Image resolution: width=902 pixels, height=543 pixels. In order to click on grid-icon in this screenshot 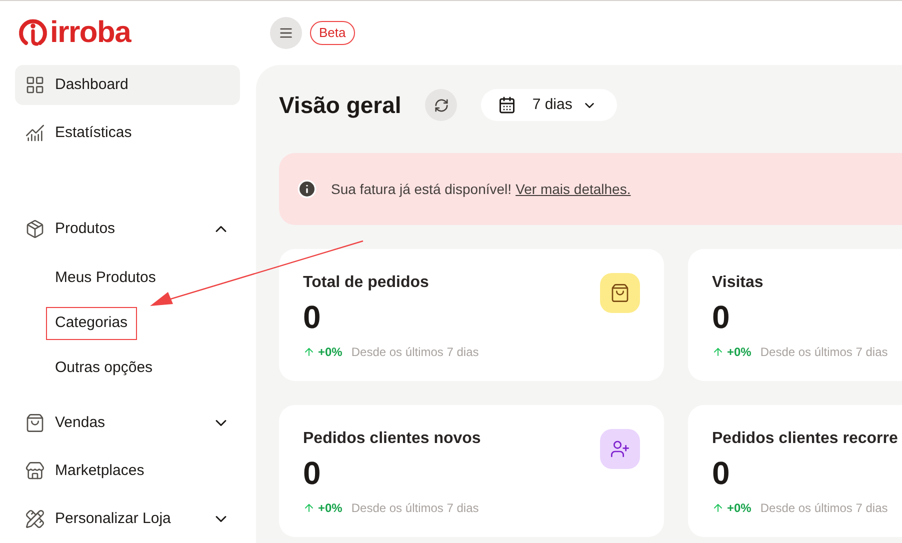, I will do `click(35, 85)`.